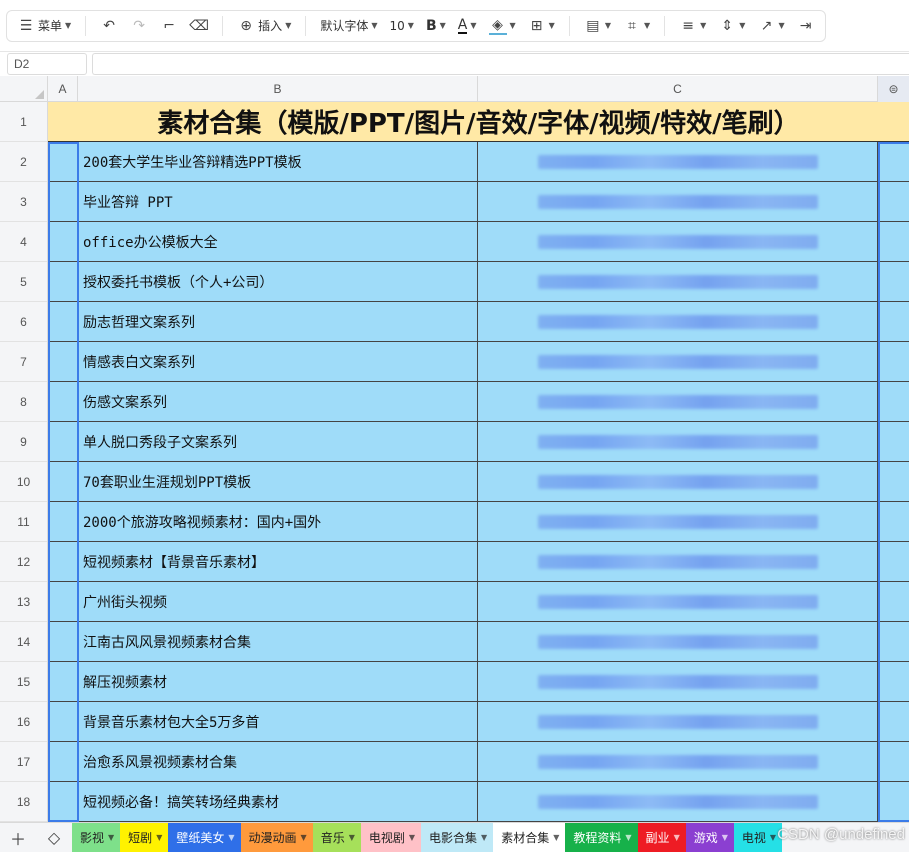 Image resolution: width=909 pixels, height=852 pixels. I want to click on cell-resource-name: office办公模板大全, so click(278, 241).